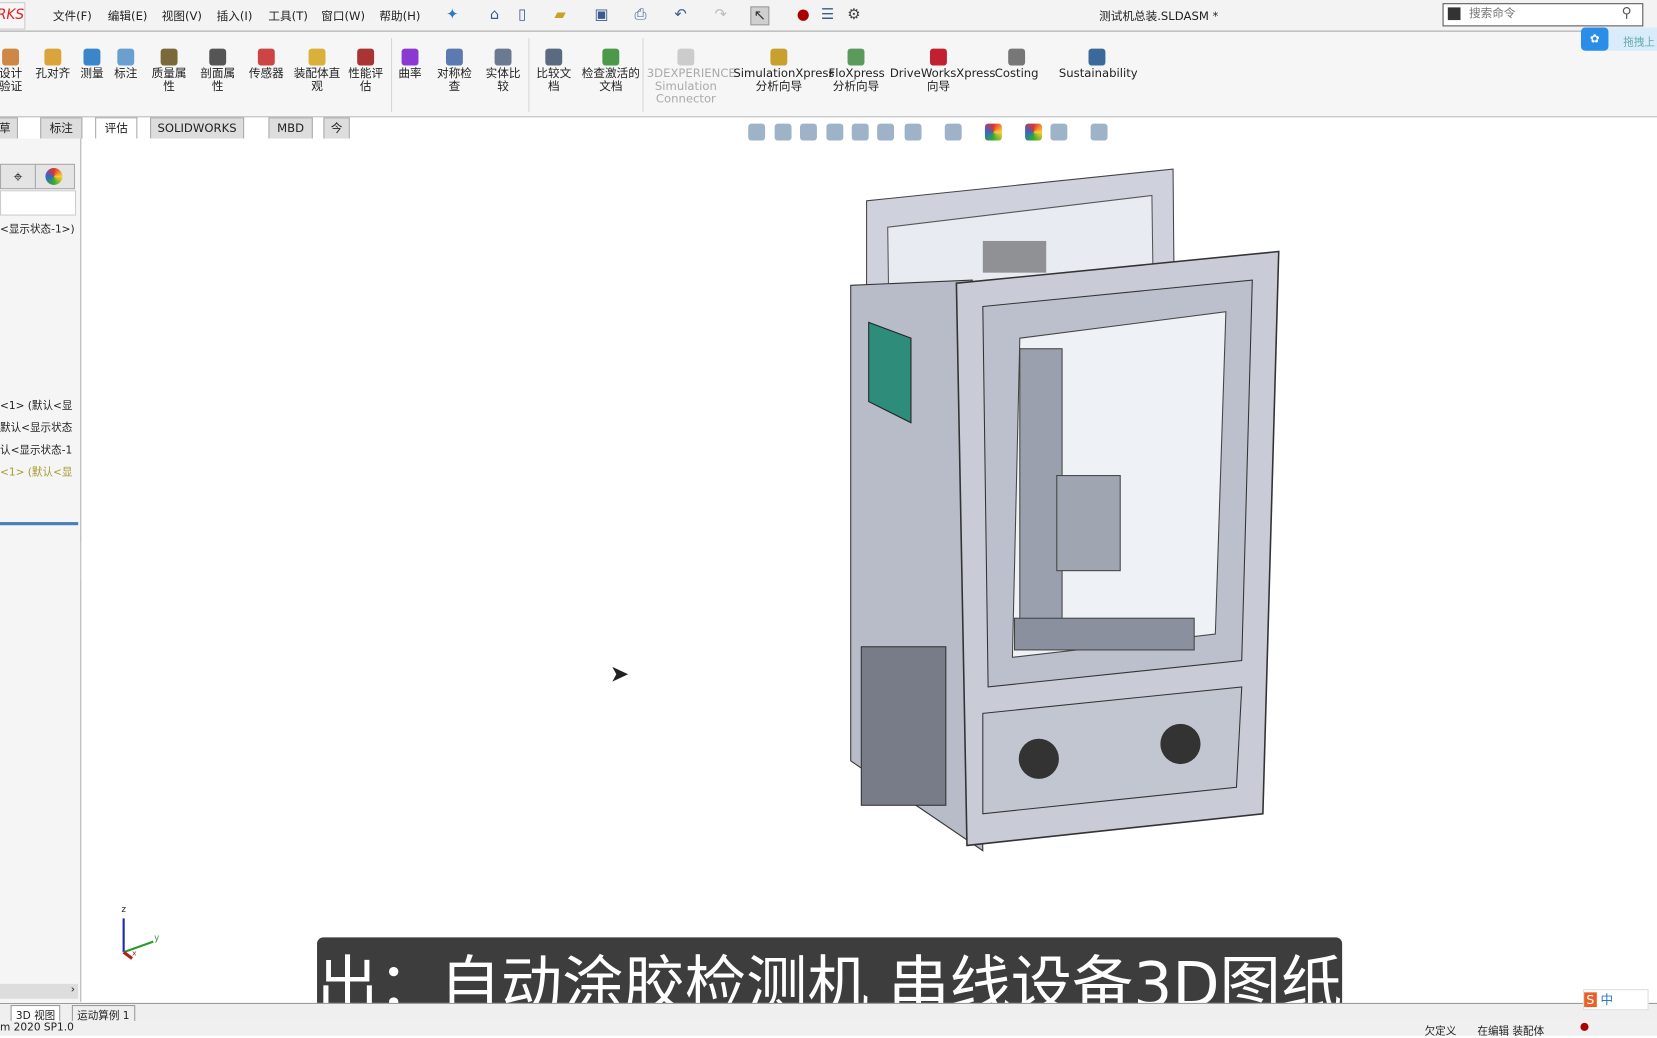  What do you see at coordinates (1098, 64) in the screenshot?
I see `command-20: Sustainability` at bounding box center [1098, 64].